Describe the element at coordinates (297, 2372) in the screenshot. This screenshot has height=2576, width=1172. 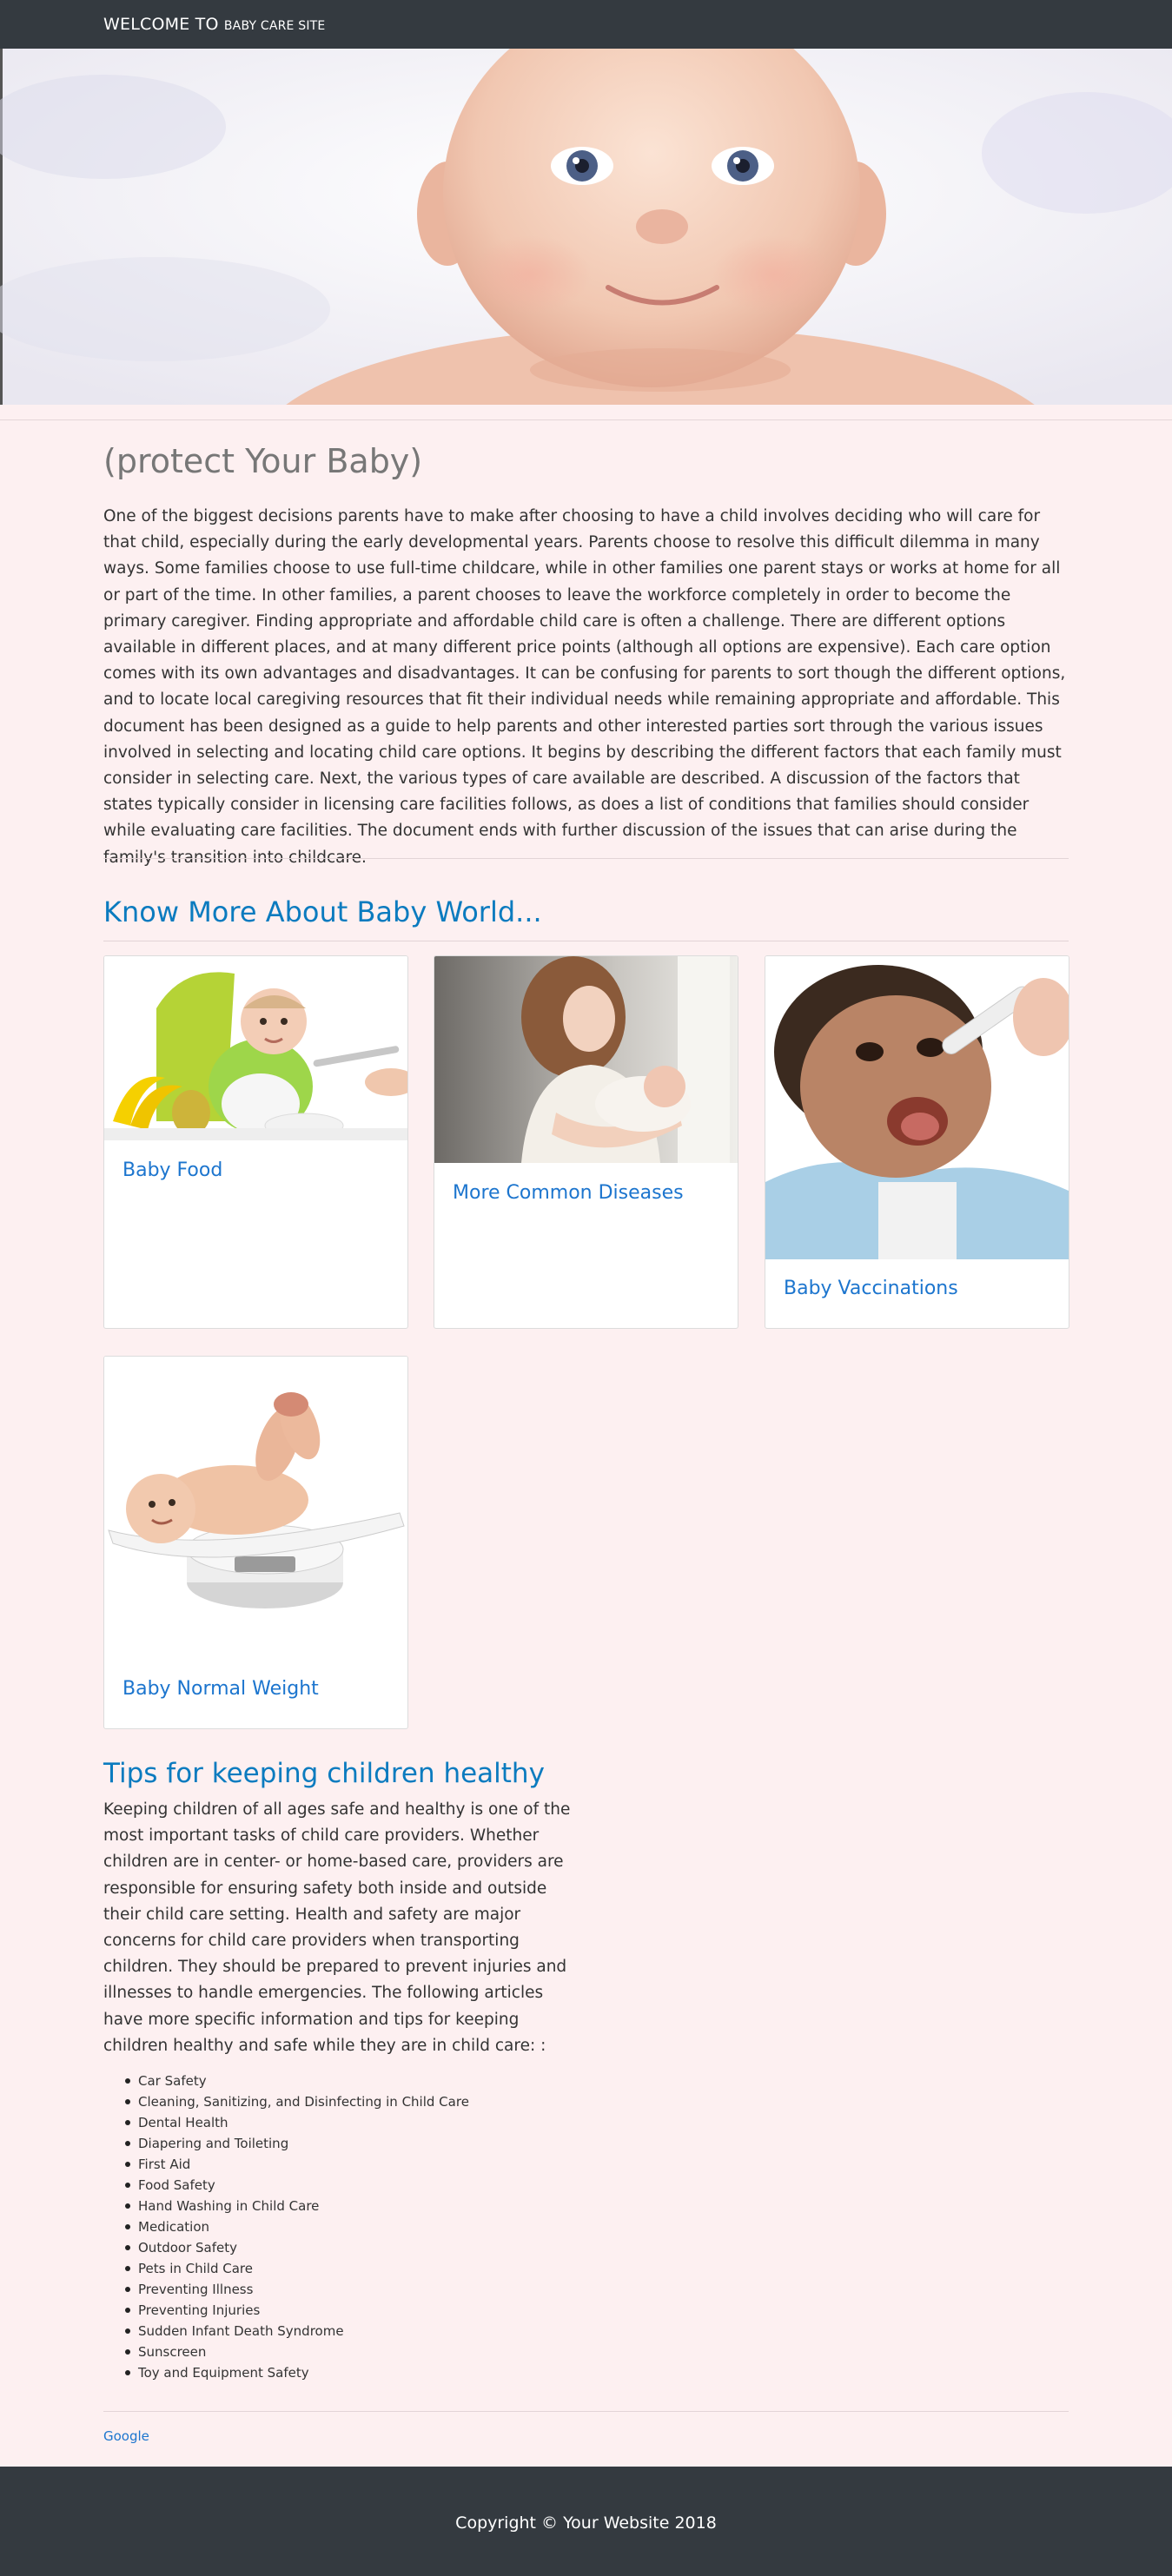
I see `list-item: Toy and Equipment Safety` at that location.